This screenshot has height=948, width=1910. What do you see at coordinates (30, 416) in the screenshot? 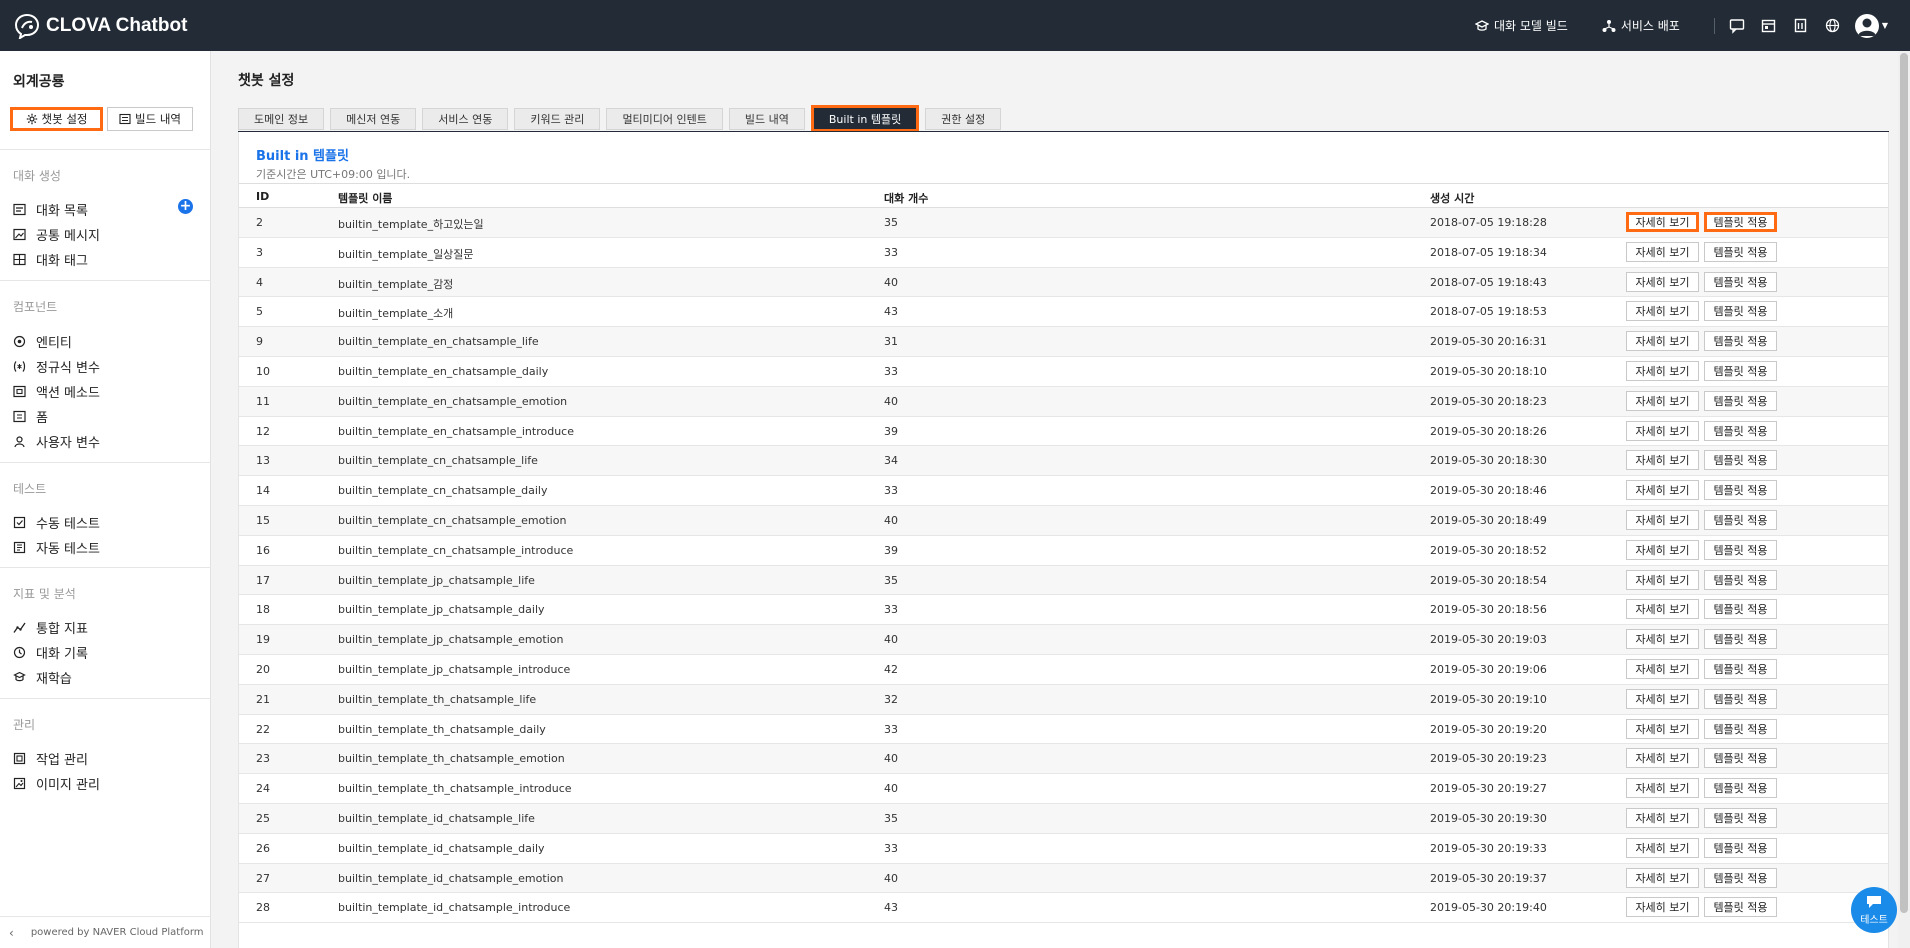
I see `sidebar-item-form: 폼` at bounding box center [30, 416].